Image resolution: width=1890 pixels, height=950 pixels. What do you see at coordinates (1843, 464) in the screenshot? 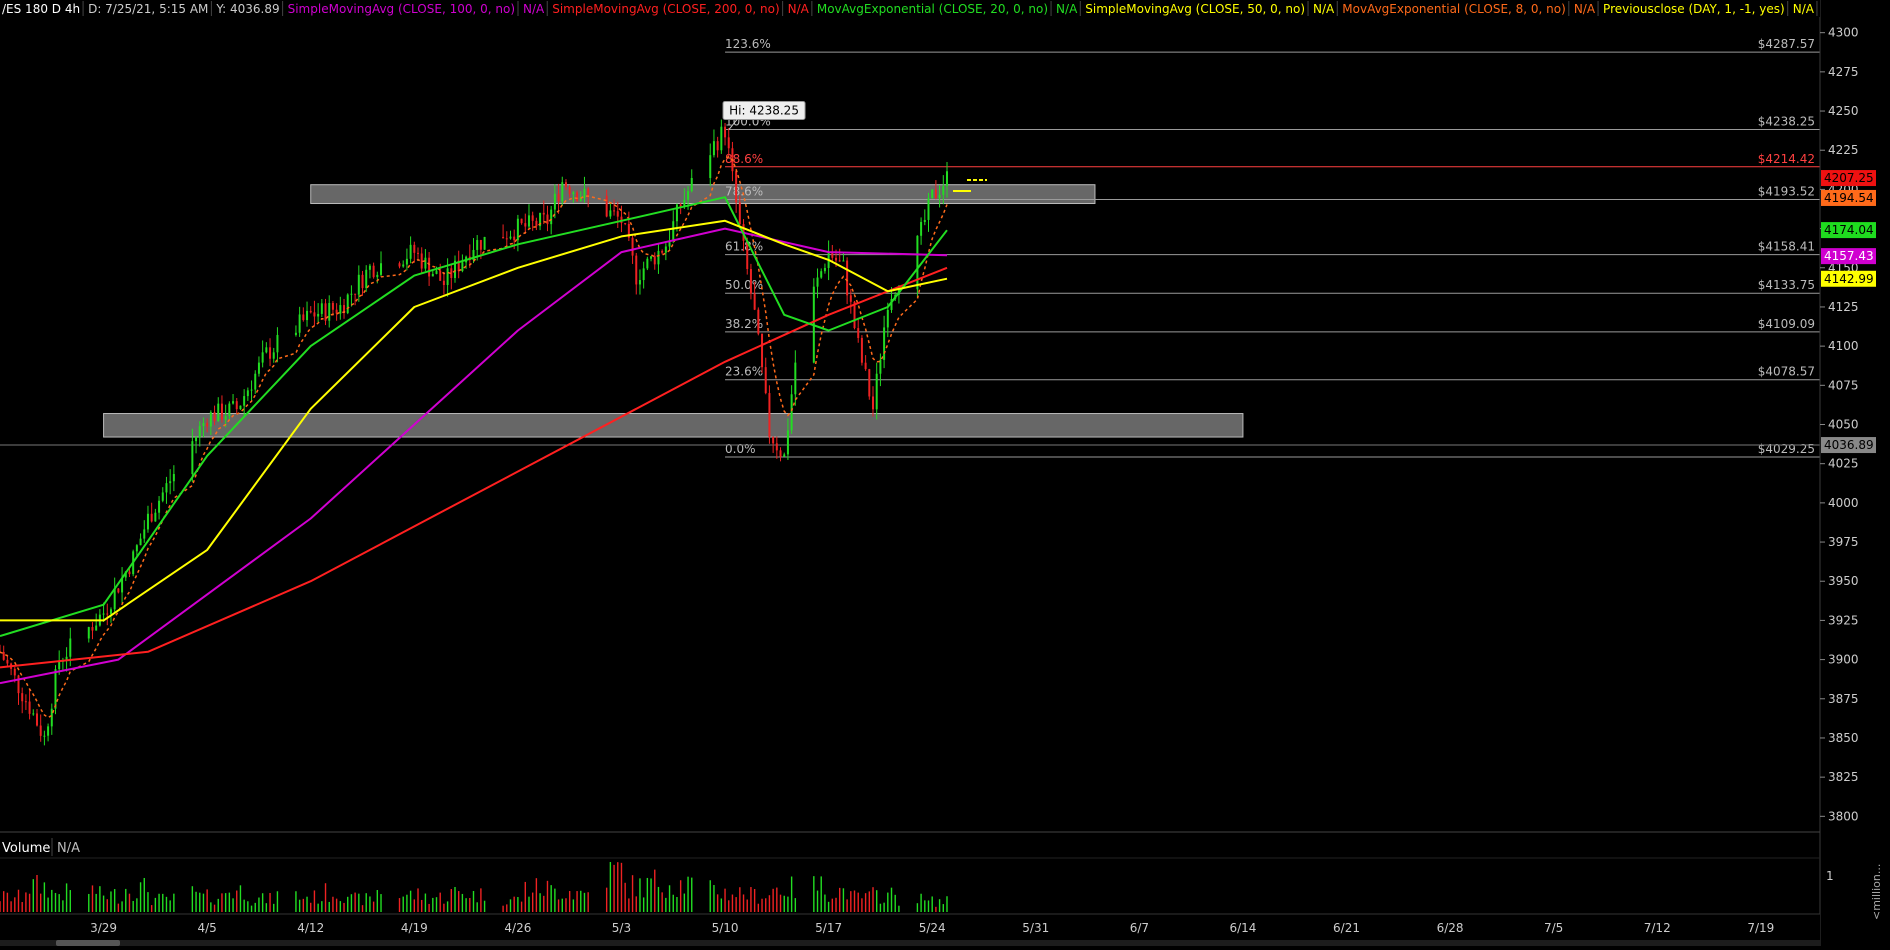
I see `y-tick-label: 4025` at bounding box center [1843, 464].